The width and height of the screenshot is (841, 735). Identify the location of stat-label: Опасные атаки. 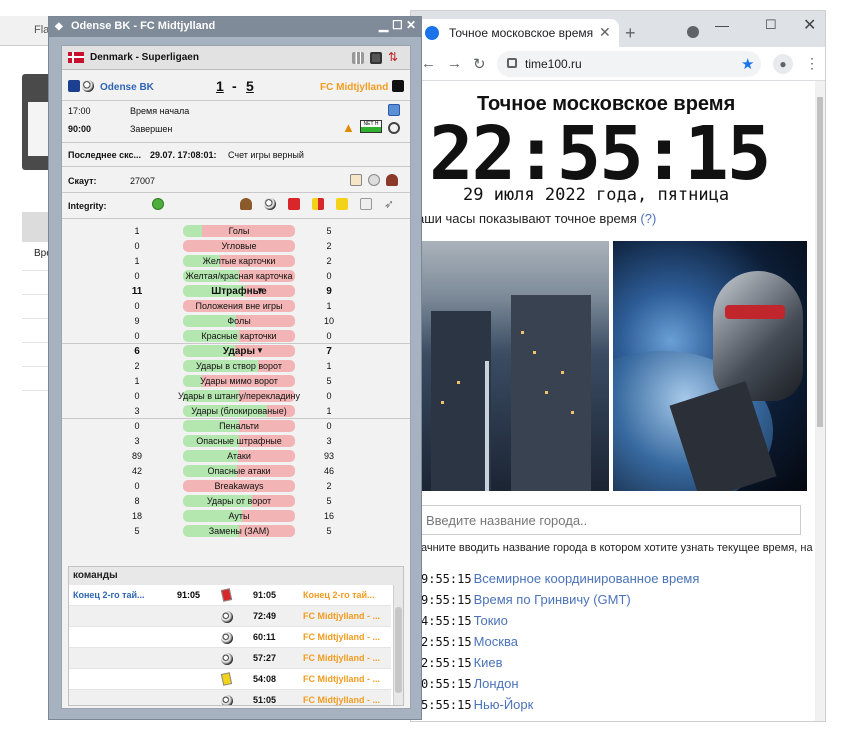
(239, 471).